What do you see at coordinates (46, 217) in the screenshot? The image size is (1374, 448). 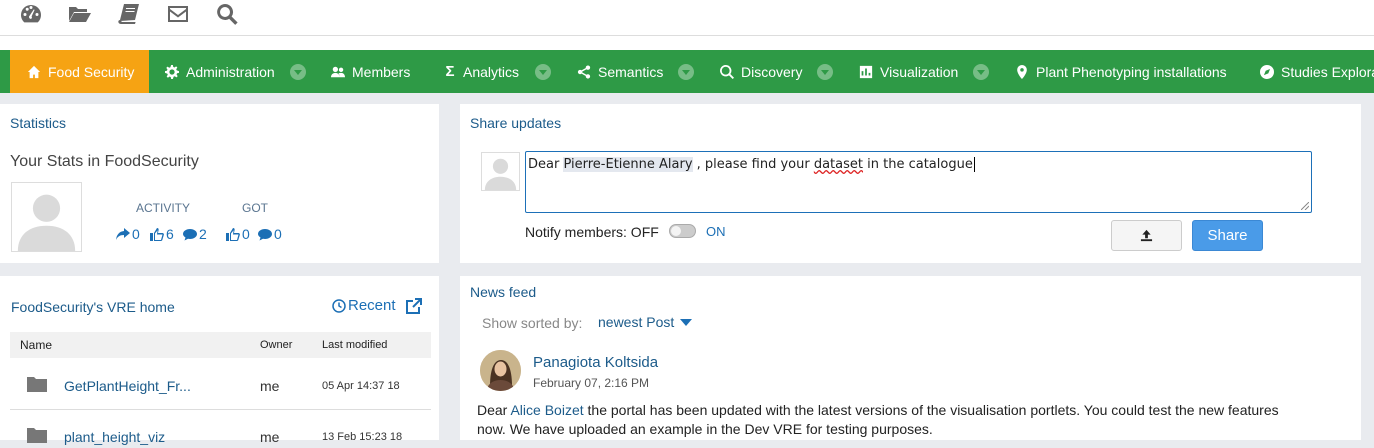 I see `user-avatar-placeholder` at bounding box center [46, 217].